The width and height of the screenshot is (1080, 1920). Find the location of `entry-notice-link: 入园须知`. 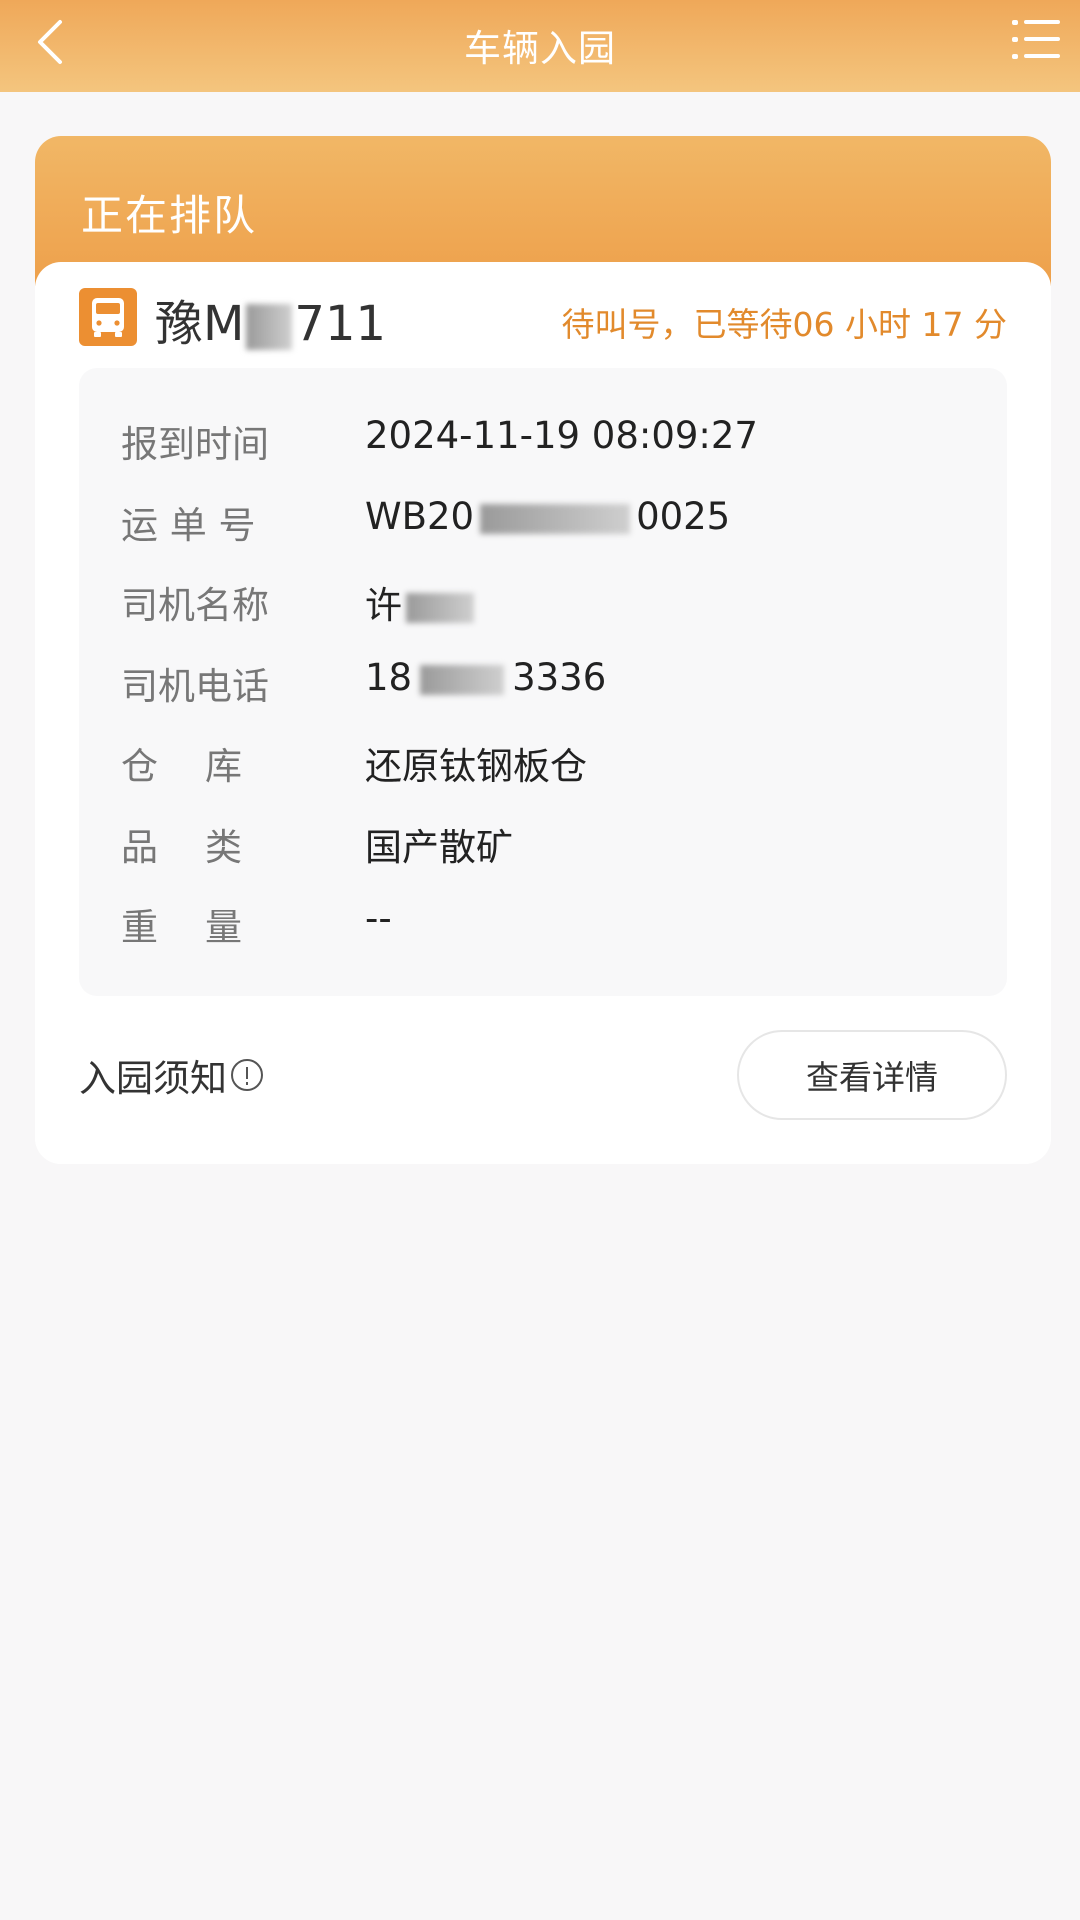

entry-notice-link: 入园须知 is located at coordinates (171, 1075).